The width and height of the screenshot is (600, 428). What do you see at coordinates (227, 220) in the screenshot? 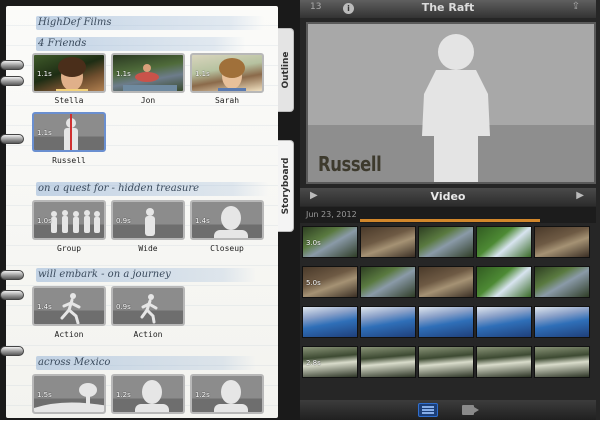
I see `shot-thumb-closeup: 1.4s` at bounding box center [227, 220].